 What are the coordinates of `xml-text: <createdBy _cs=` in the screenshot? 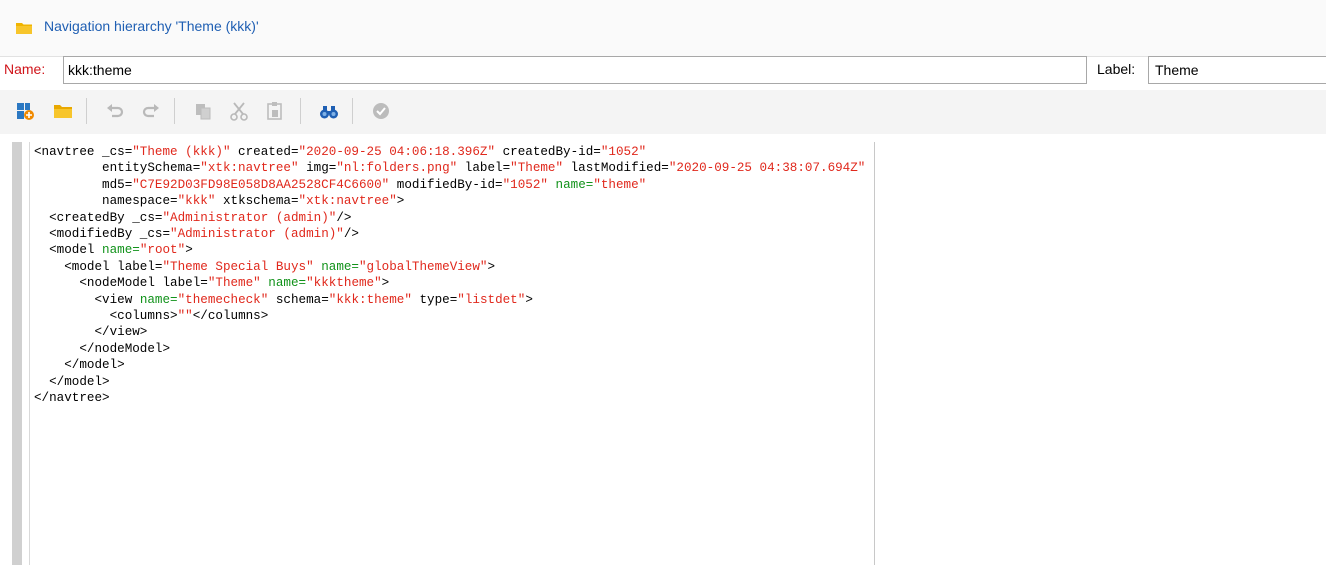 It's located at (98, 217).